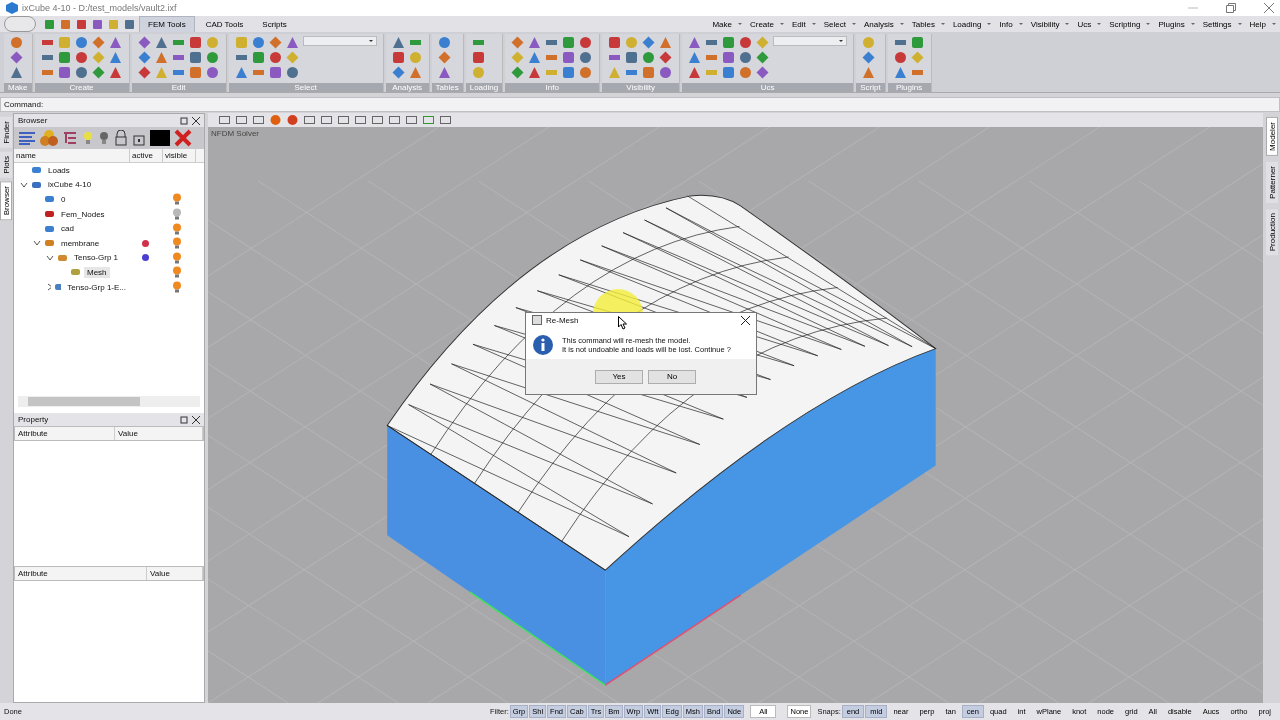 The width and height of the screenshot is (1280, 720). What do you see at coordinates (179, 155) in the screenshot?
I see `column-header: visible` at bounding box center [179, 155].